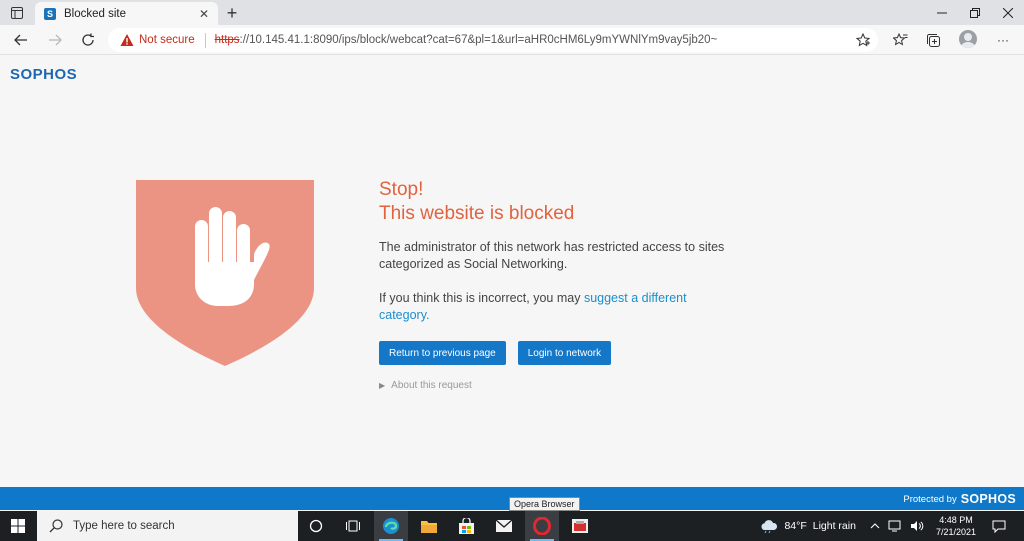 The height and width of the screenshot is (541, 1024). What do you see at coordinates (95, 13) in the screenshot?
I see `tab-title: Blocked site` at bounding box center [95, 13].